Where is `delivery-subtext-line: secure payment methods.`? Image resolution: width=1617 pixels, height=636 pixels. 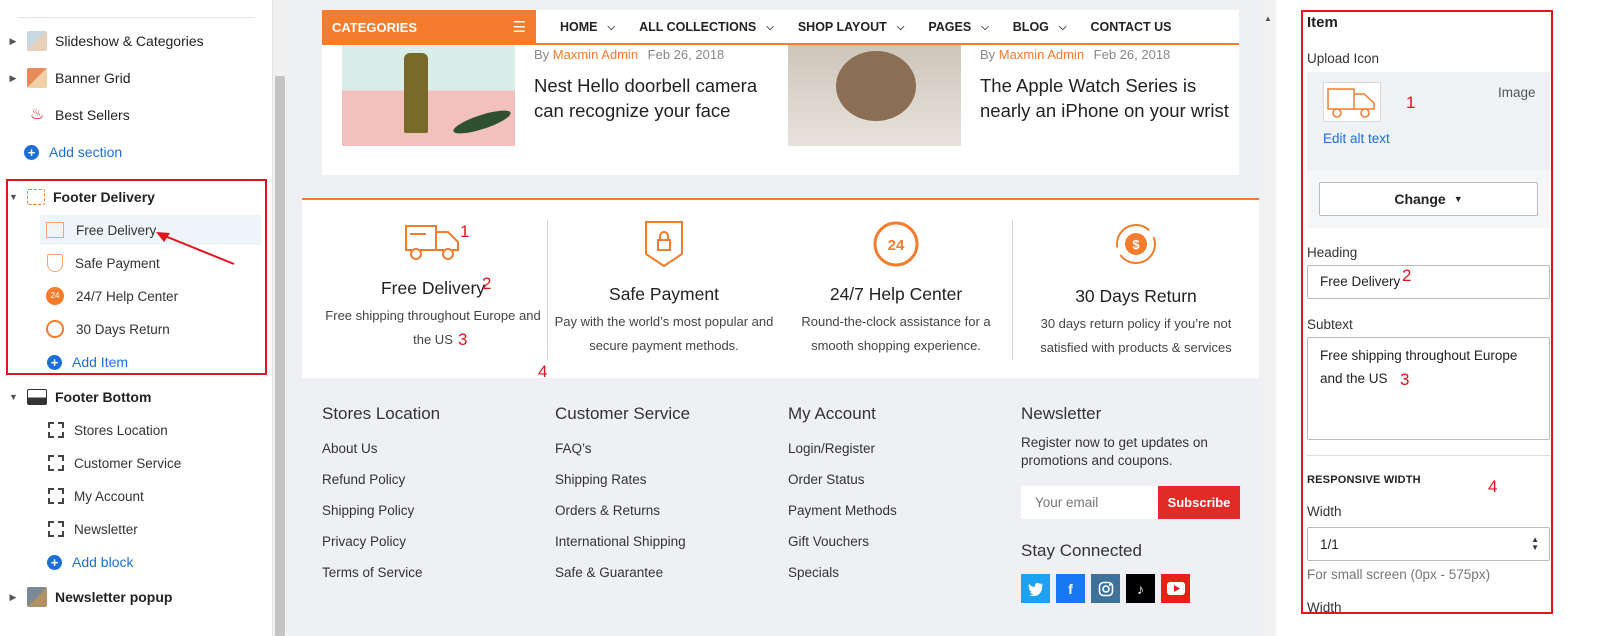 delivery-subtext-line: secure payment methods. is located at coordinates (664, 345).